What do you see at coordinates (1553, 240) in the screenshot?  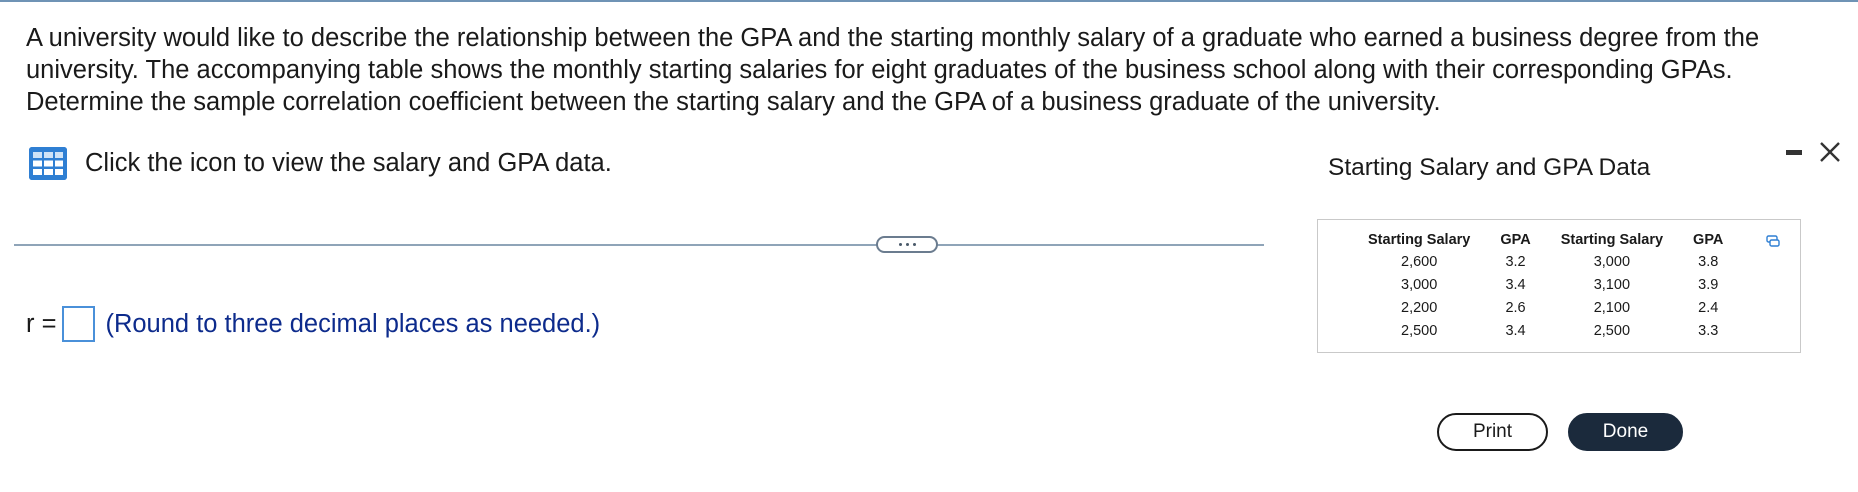 I see `table-header-row: Starting Salary GPA Starting Salary GPA` at bounding box center [1553, 240].